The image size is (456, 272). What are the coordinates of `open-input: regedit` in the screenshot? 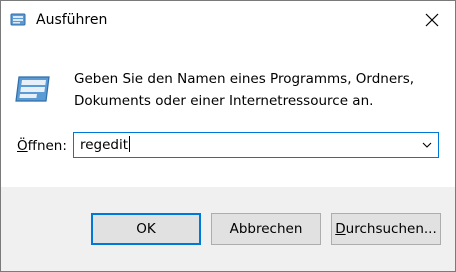 It's located at (105, 145).